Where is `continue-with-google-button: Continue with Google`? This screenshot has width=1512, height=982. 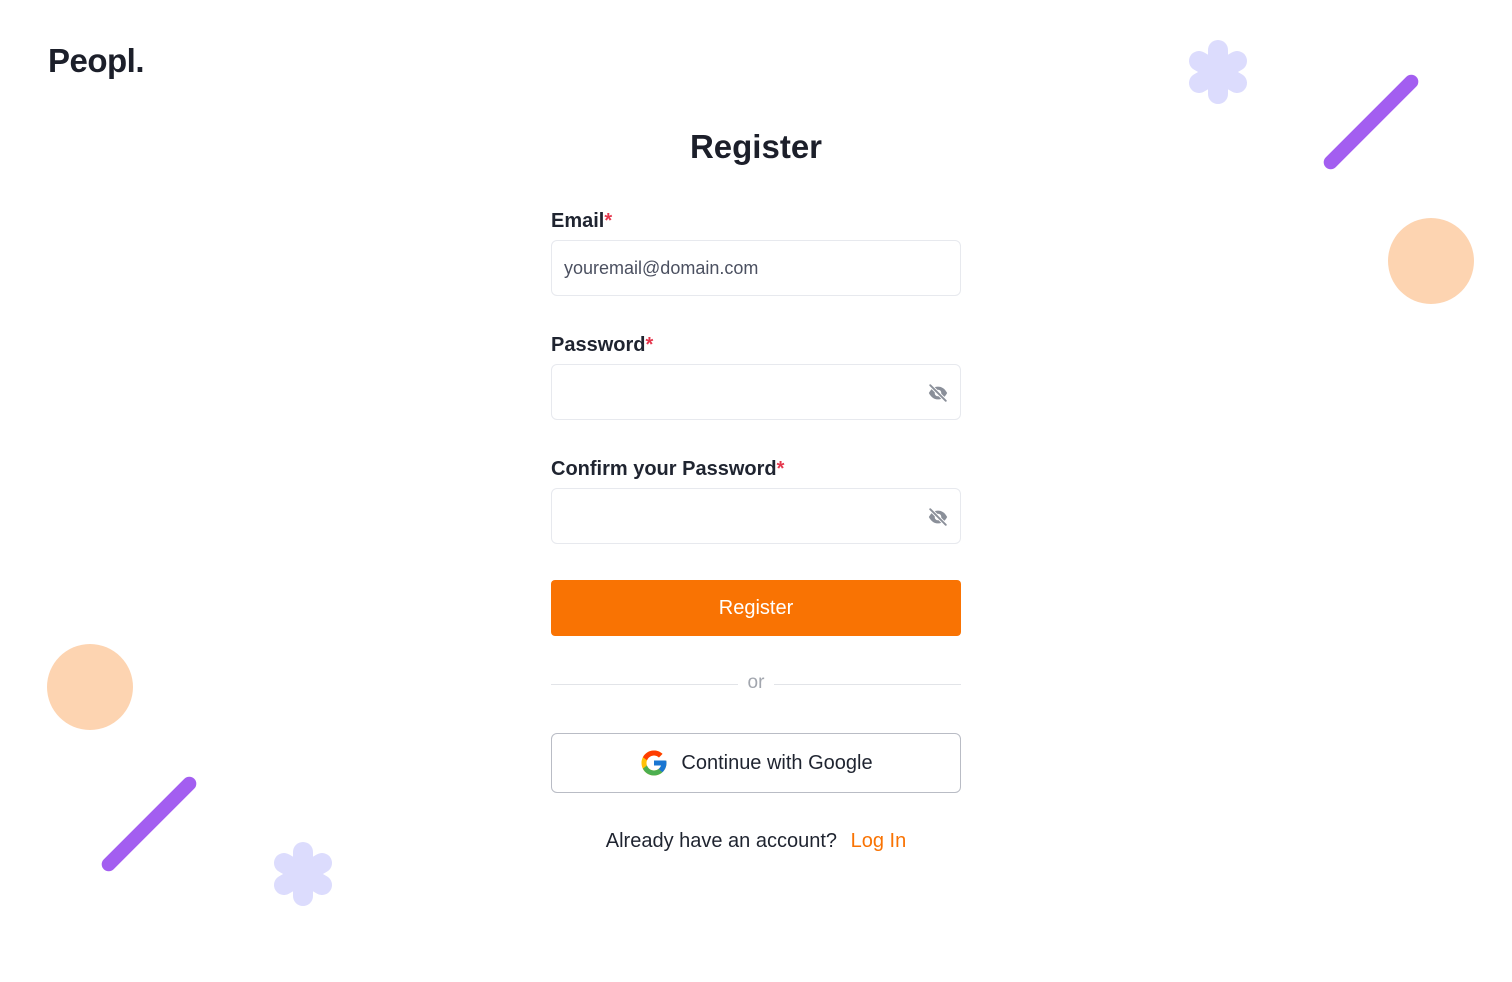
continue-with-google-button: Continue with Google is located at coordinates (756, 763).